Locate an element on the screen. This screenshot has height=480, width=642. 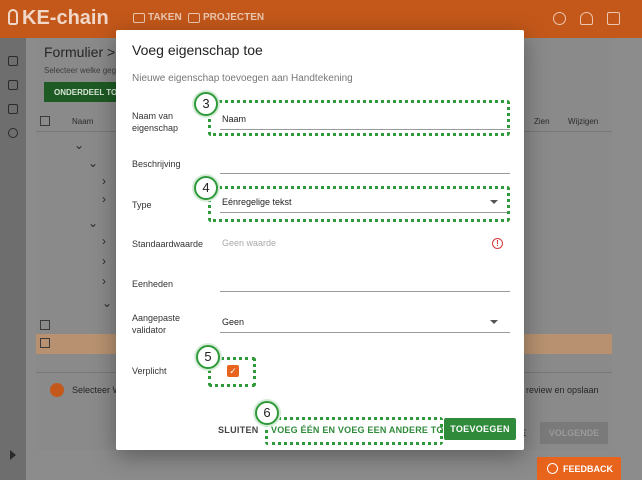
sitemap-icon is located at coordinates (13, 85).